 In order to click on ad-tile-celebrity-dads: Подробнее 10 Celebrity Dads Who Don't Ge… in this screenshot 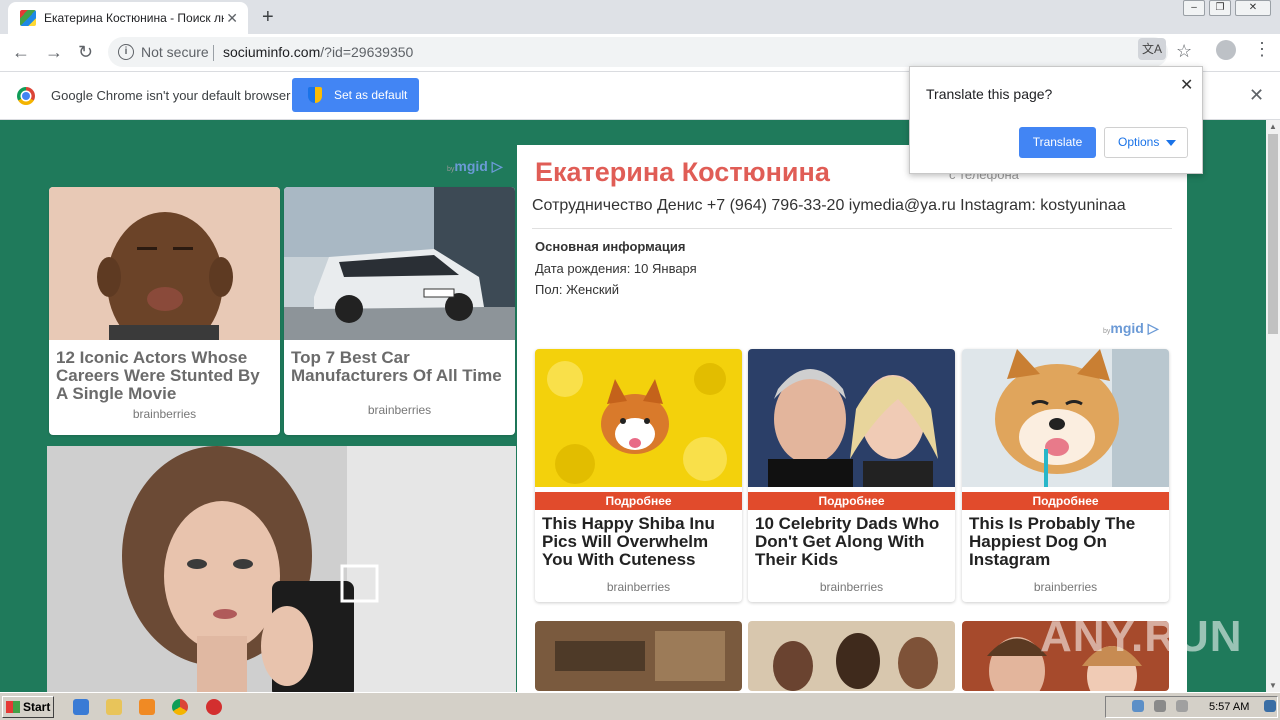, I will do `click(851, 475)`.